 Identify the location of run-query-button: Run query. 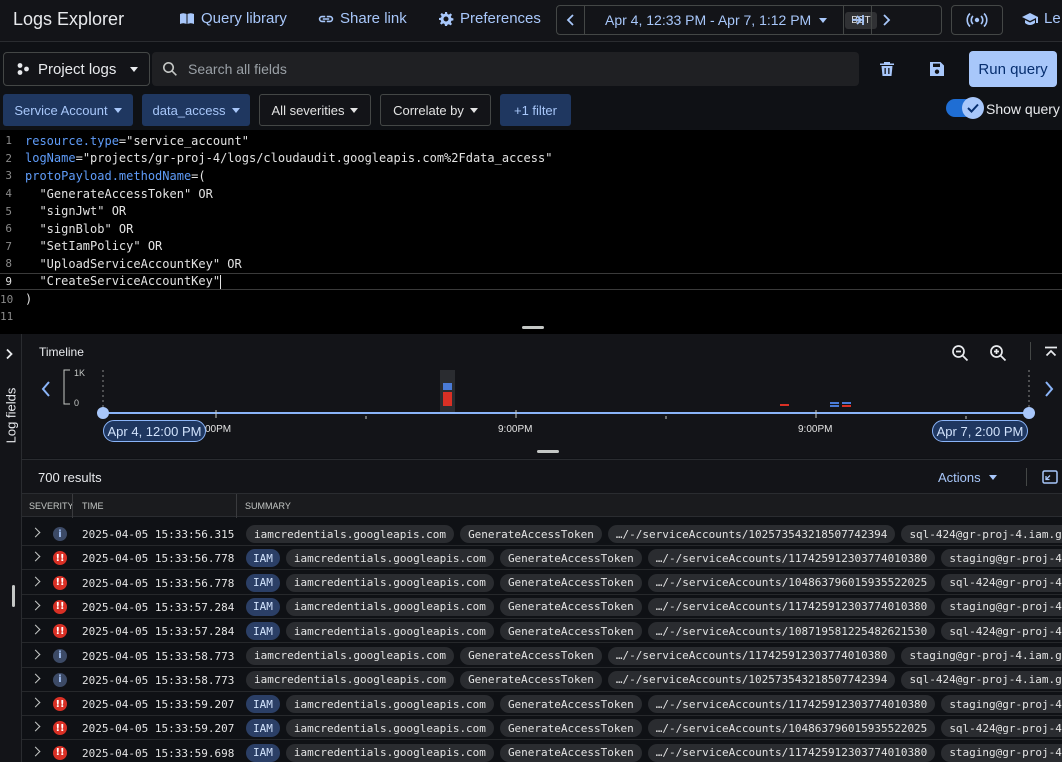
(1013, 69).